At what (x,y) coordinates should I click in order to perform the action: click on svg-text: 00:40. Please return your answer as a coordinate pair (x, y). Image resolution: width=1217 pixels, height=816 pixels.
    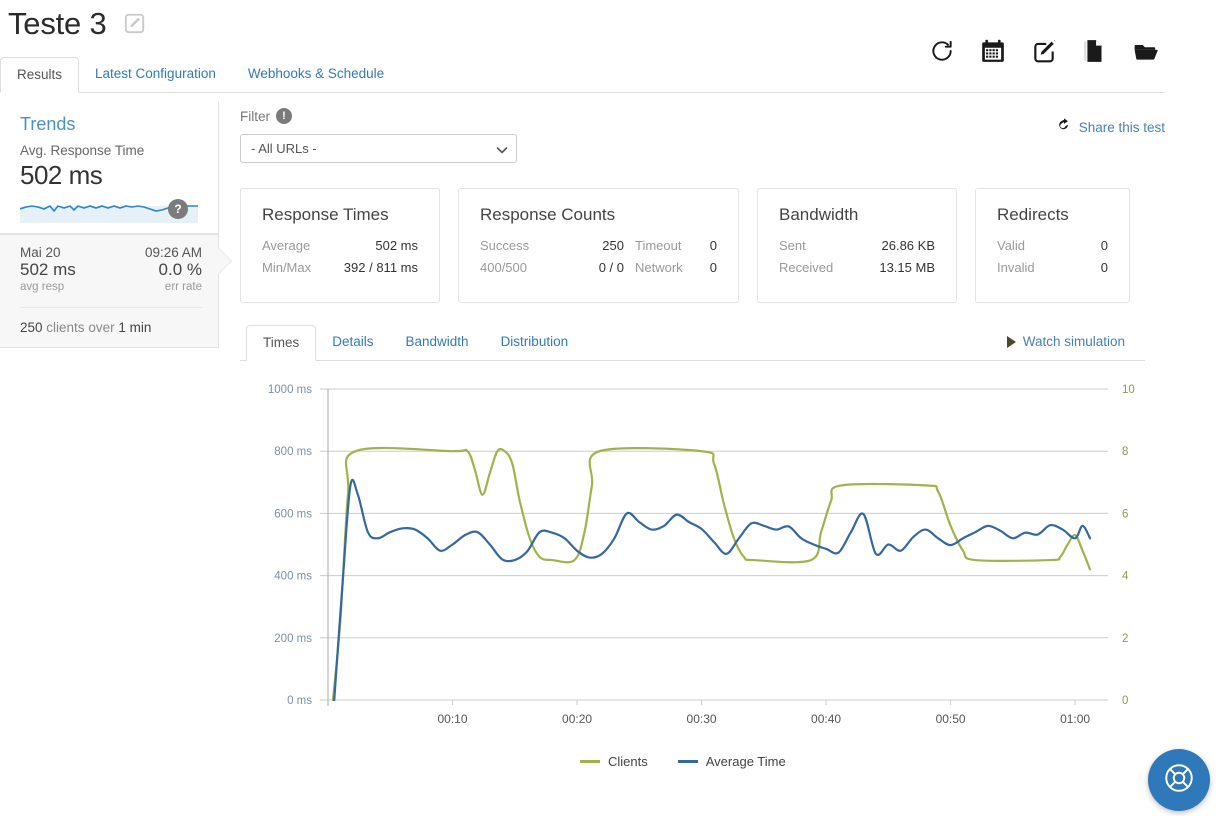
    Looking at the image, I should click on (826, 719).